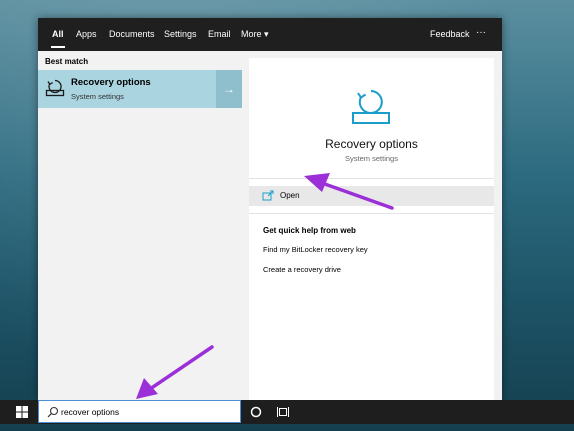 Image resolution: width=574 pixels, height=431 pixels. Describe the element at coordinates (97, 96) in the screenshot. I see `best-match-subtitle: System settings` at that location.